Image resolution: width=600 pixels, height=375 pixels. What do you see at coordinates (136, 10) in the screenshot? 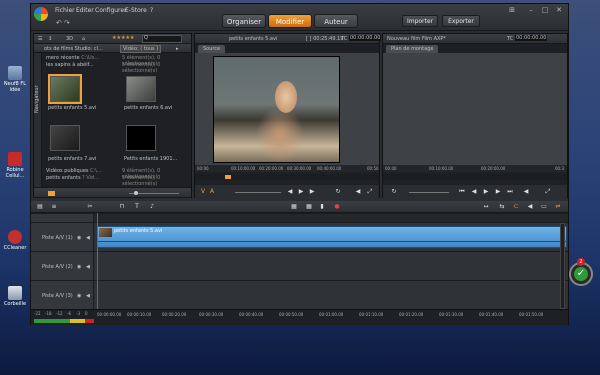
I see `menu-estore: E-Store` at bounding box center [136, 10].